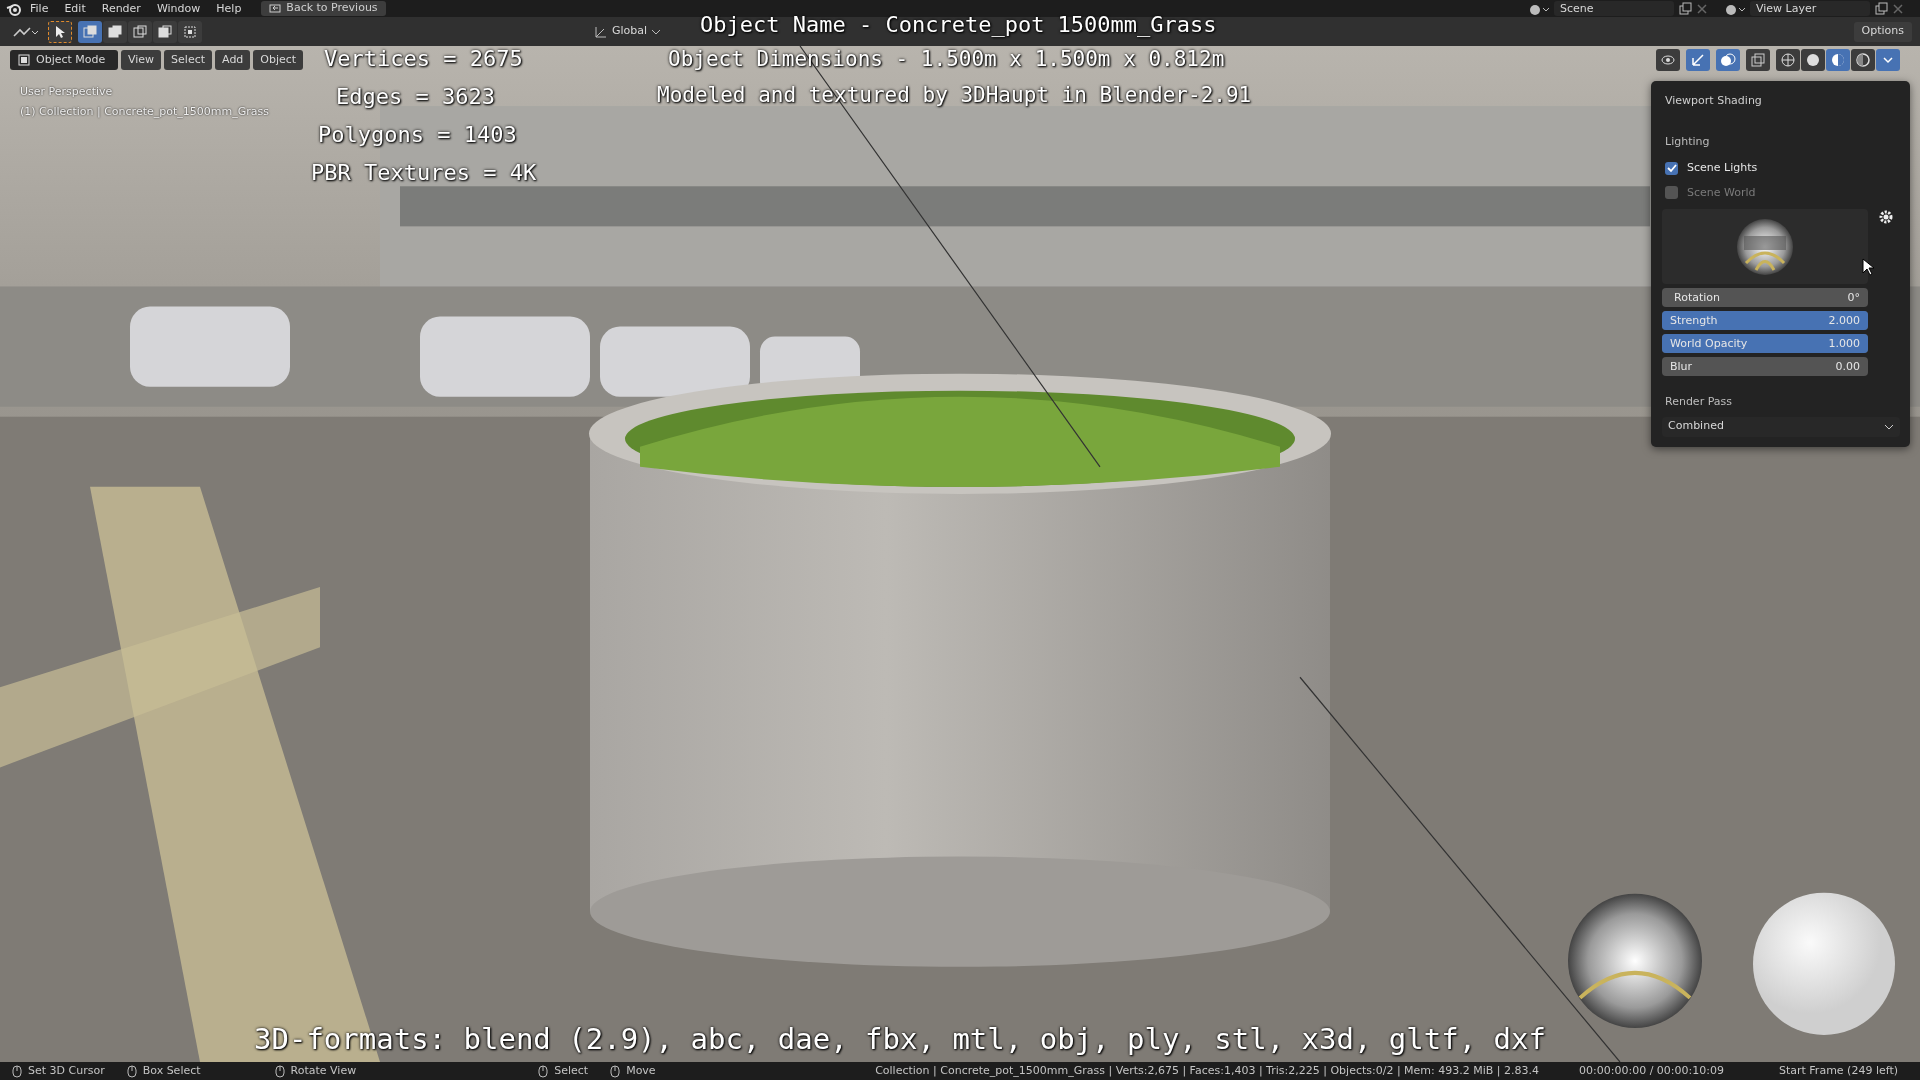 The image size is (1920, 1080). What do you see at coordinates (275, 8) in the screenshot?
I see `screen-back-icon` at bounding box center [275, 8].